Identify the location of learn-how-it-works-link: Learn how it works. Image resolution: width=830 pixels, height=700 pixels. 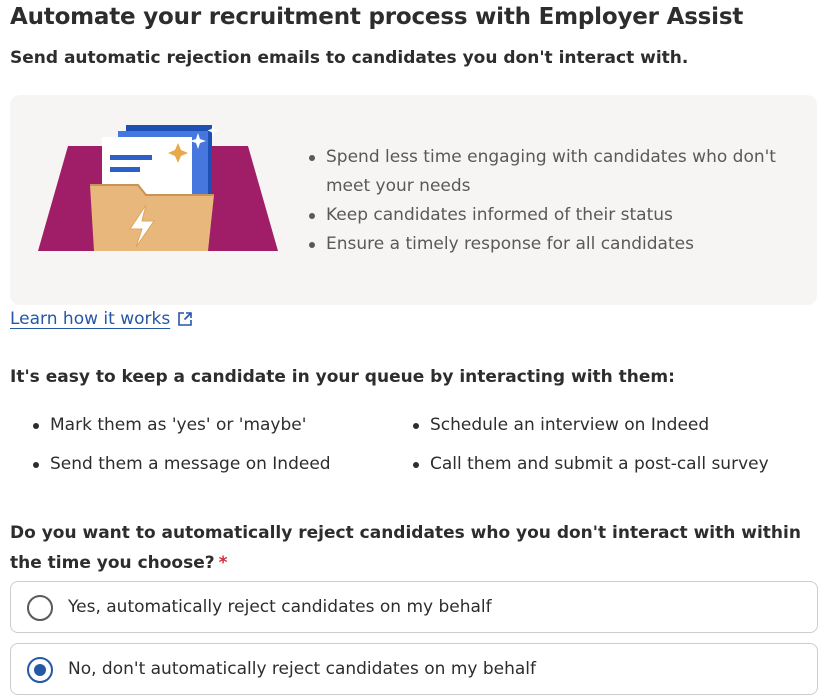
(101, 319).